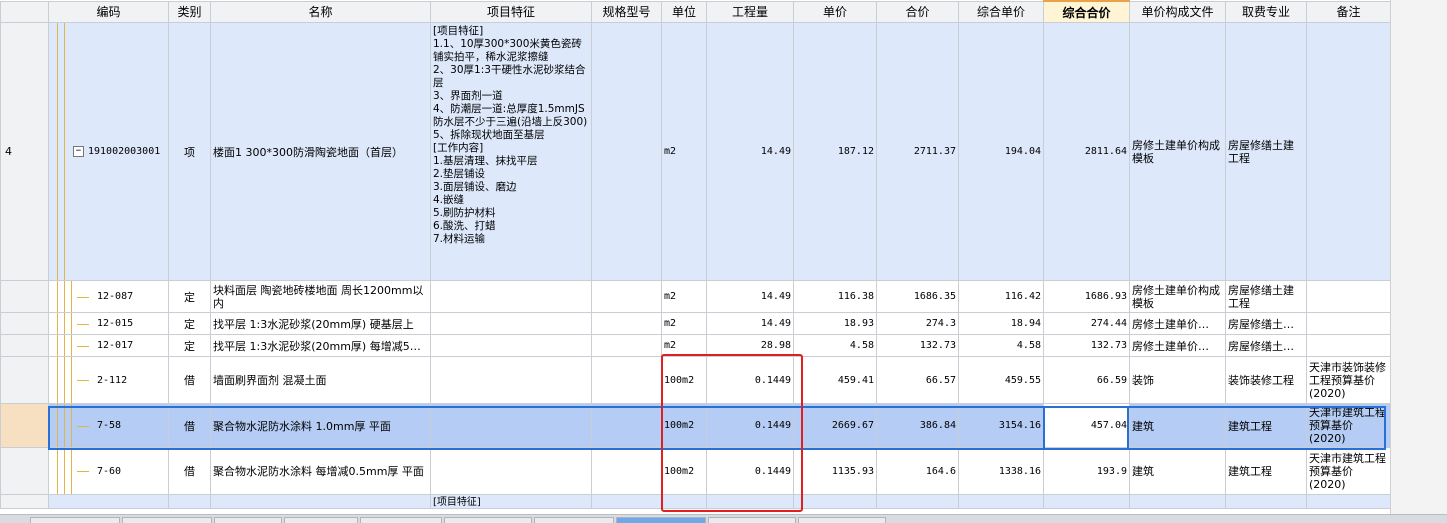 The height and width of the screenshot is (523, 1447). What do you see at coordinates (320, 345) in the screenshot?
I see `name-cell: 找平层 1:3水泥砂浆(20mm厚) 每增减5mm` at bounding box center [320, 345].